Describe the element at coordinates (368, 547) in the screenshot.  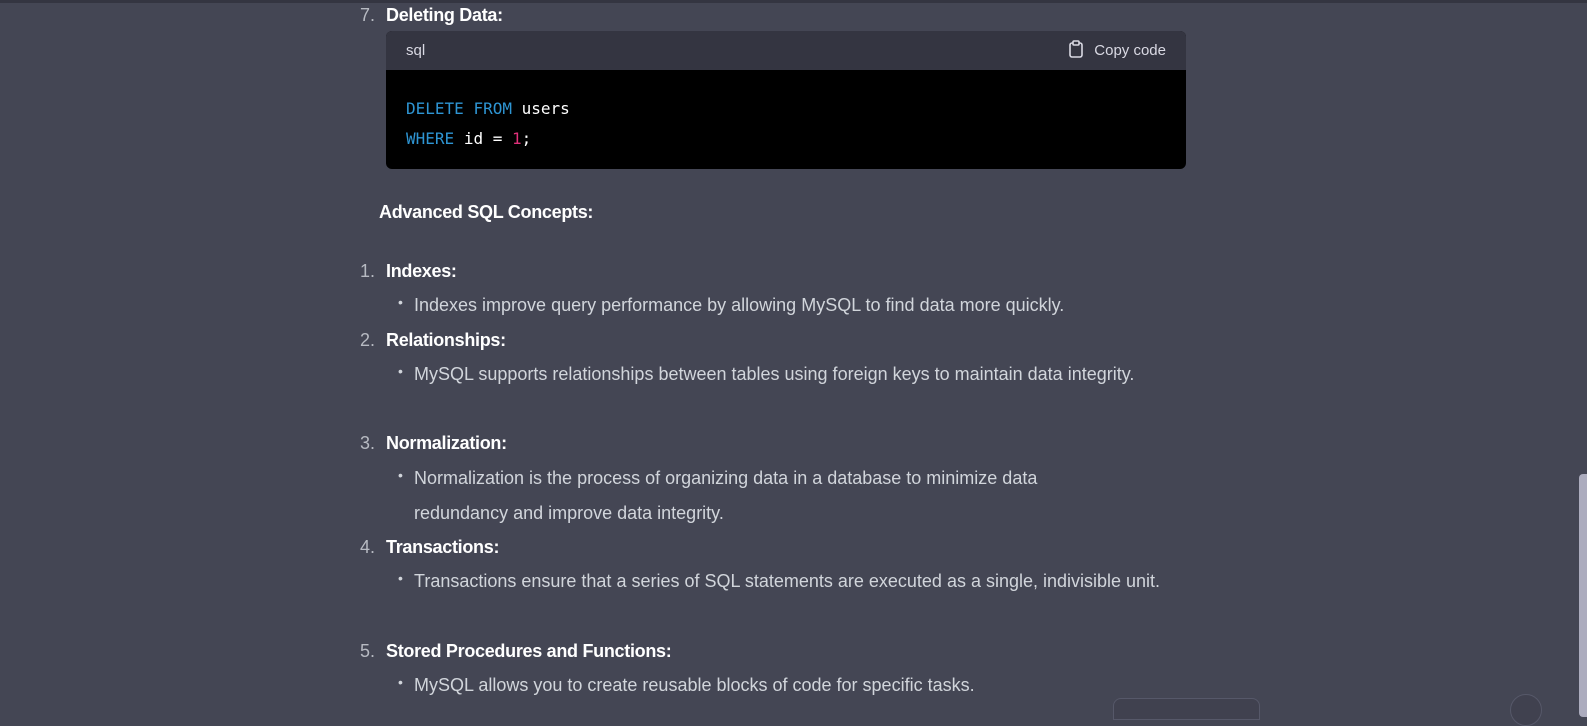
I see `list-number: 4.` at that location.